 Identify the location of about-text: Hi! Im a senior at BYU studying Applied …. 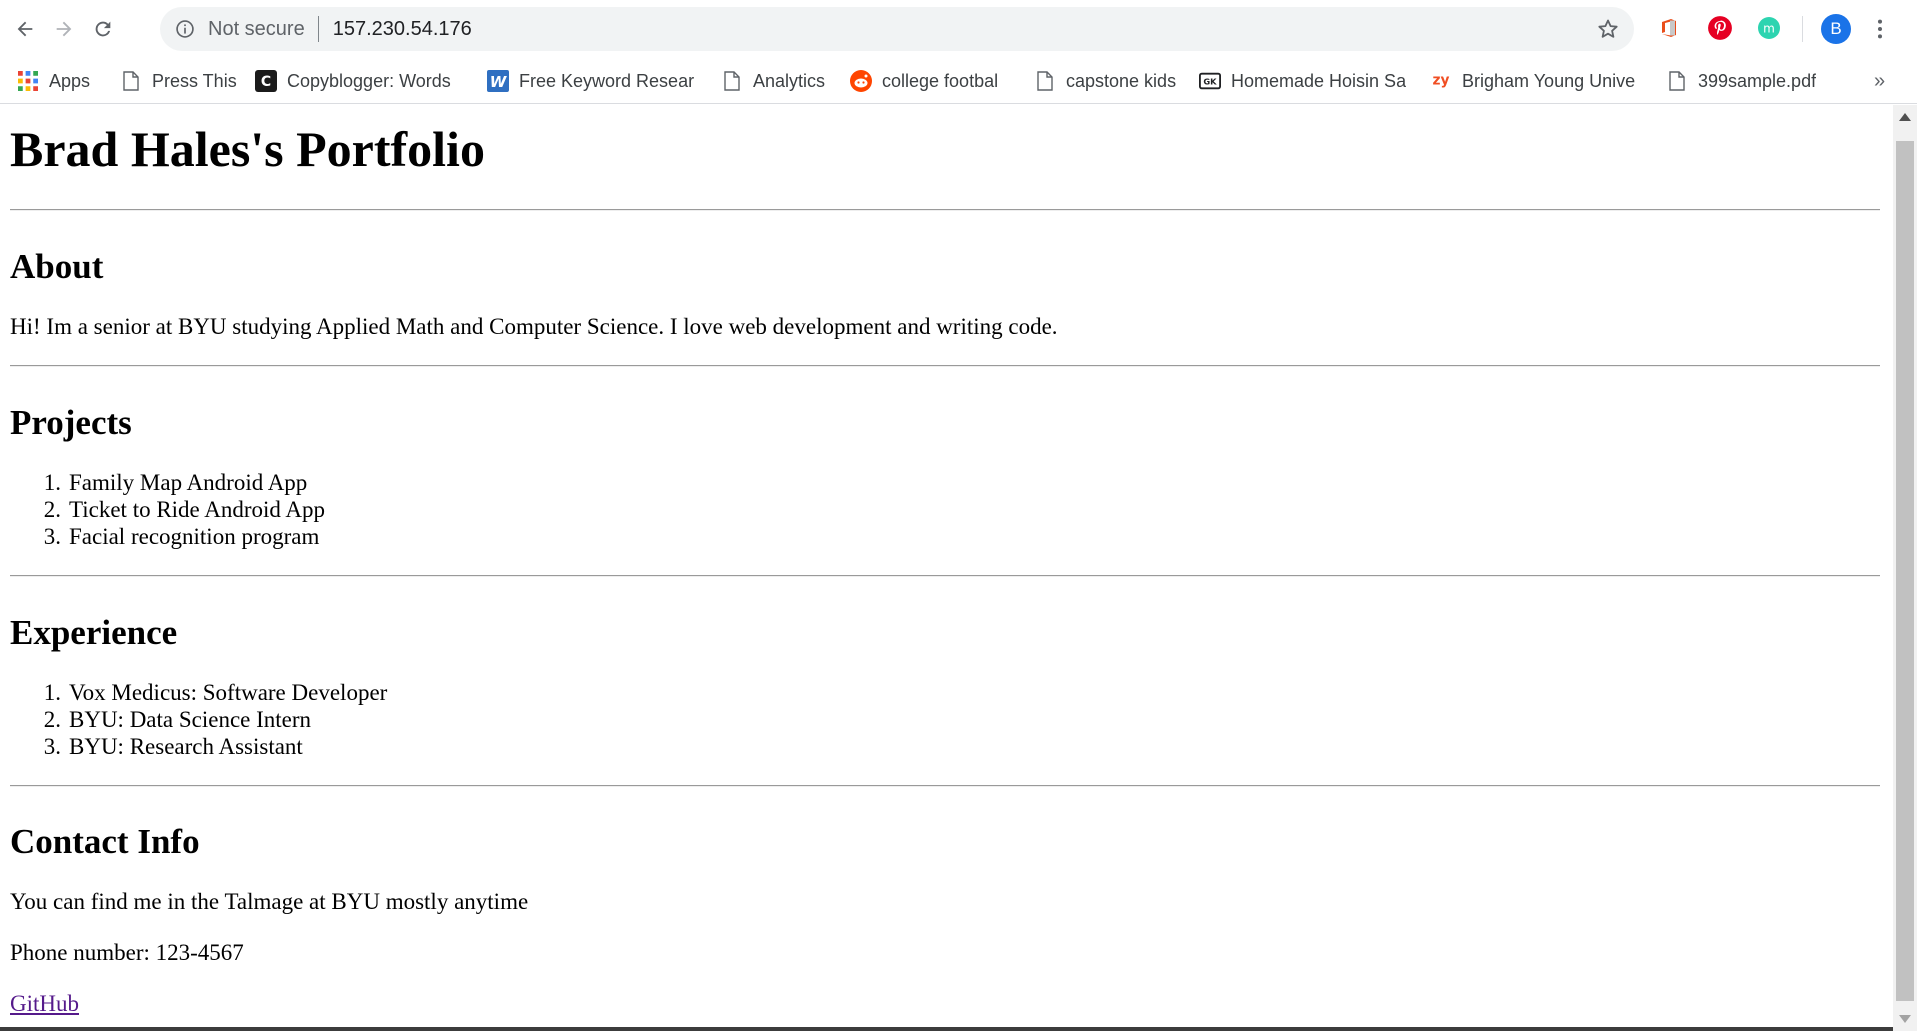
(534, 326).